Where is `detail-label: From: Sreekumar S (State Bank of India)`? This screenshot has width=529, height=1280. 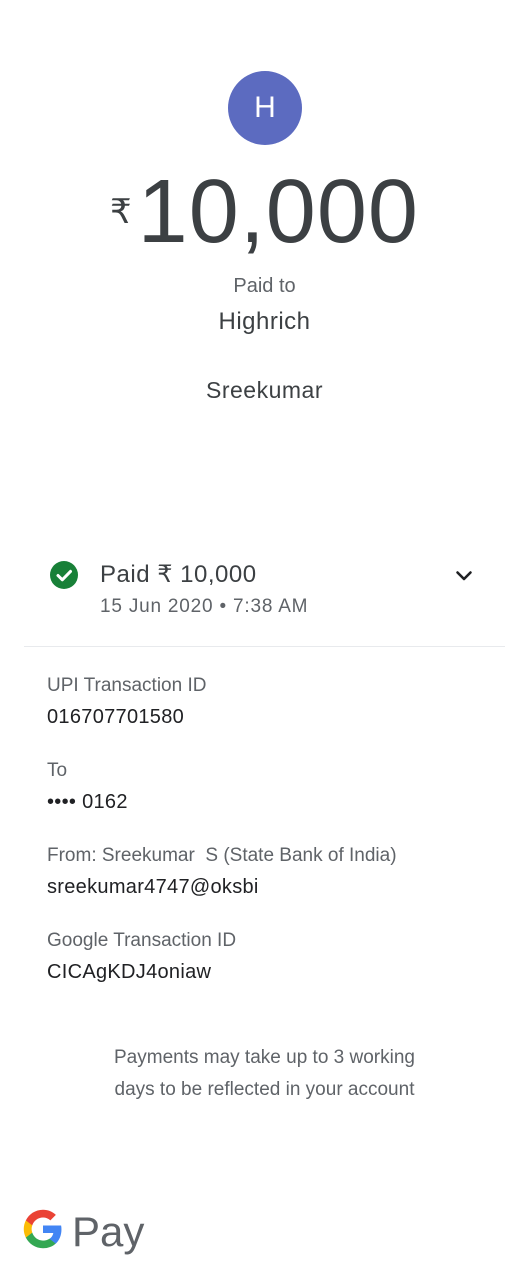 detail-label: From: Sreekumar S (State Bank of India) is located at coordinates (222, 855).